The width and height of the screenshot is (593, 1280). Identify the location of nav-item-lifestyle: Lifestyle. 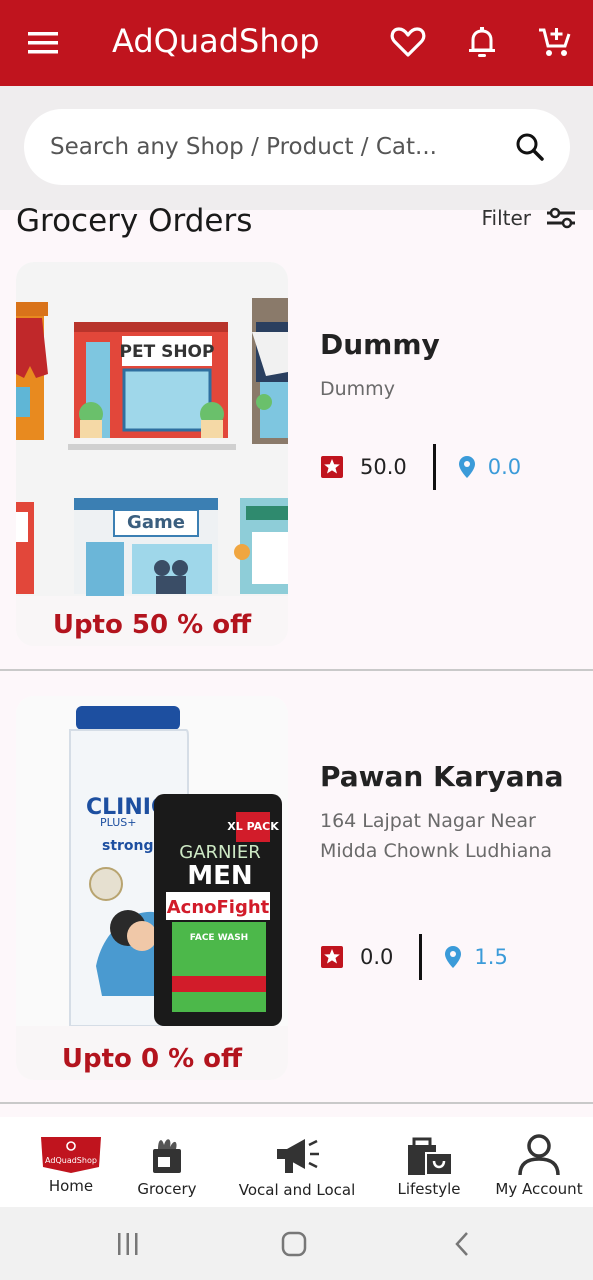
(429, 1162).